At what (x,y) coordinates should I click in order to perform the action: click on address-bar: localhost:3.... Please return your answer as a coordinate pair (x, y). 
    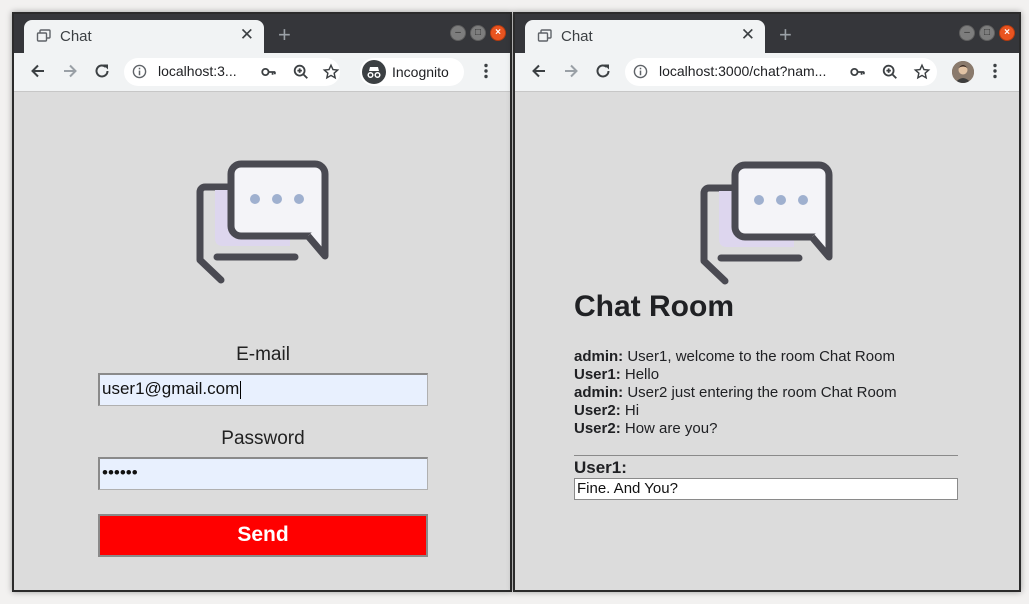
    Looking at the image, I should click on (232, 72).